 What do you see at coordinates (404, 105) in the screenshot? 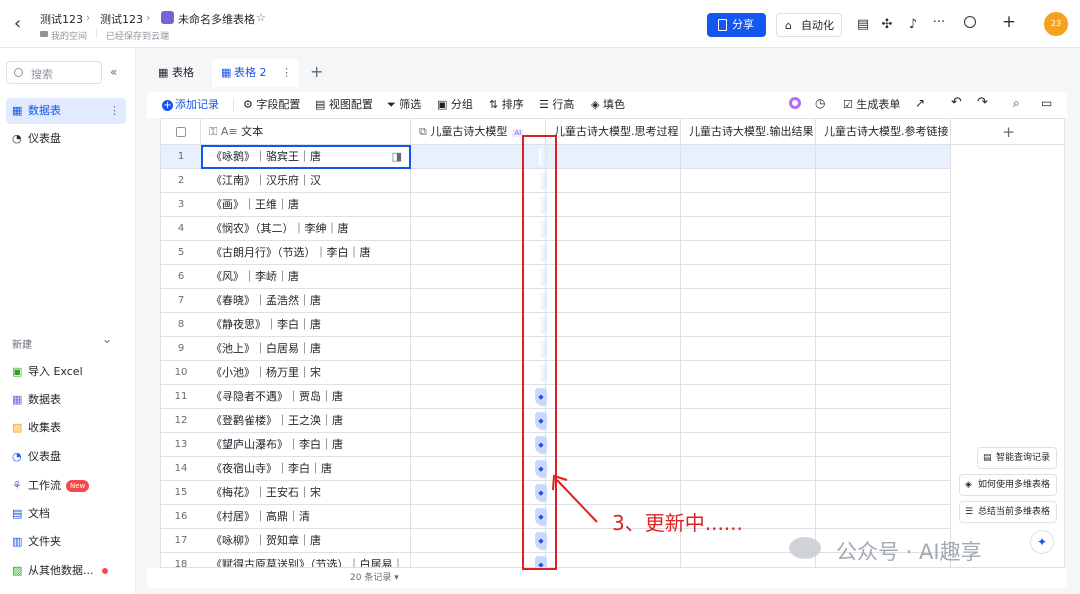
I see `filter-button: ⏷ 筛选` at bounding box center [404, 105].